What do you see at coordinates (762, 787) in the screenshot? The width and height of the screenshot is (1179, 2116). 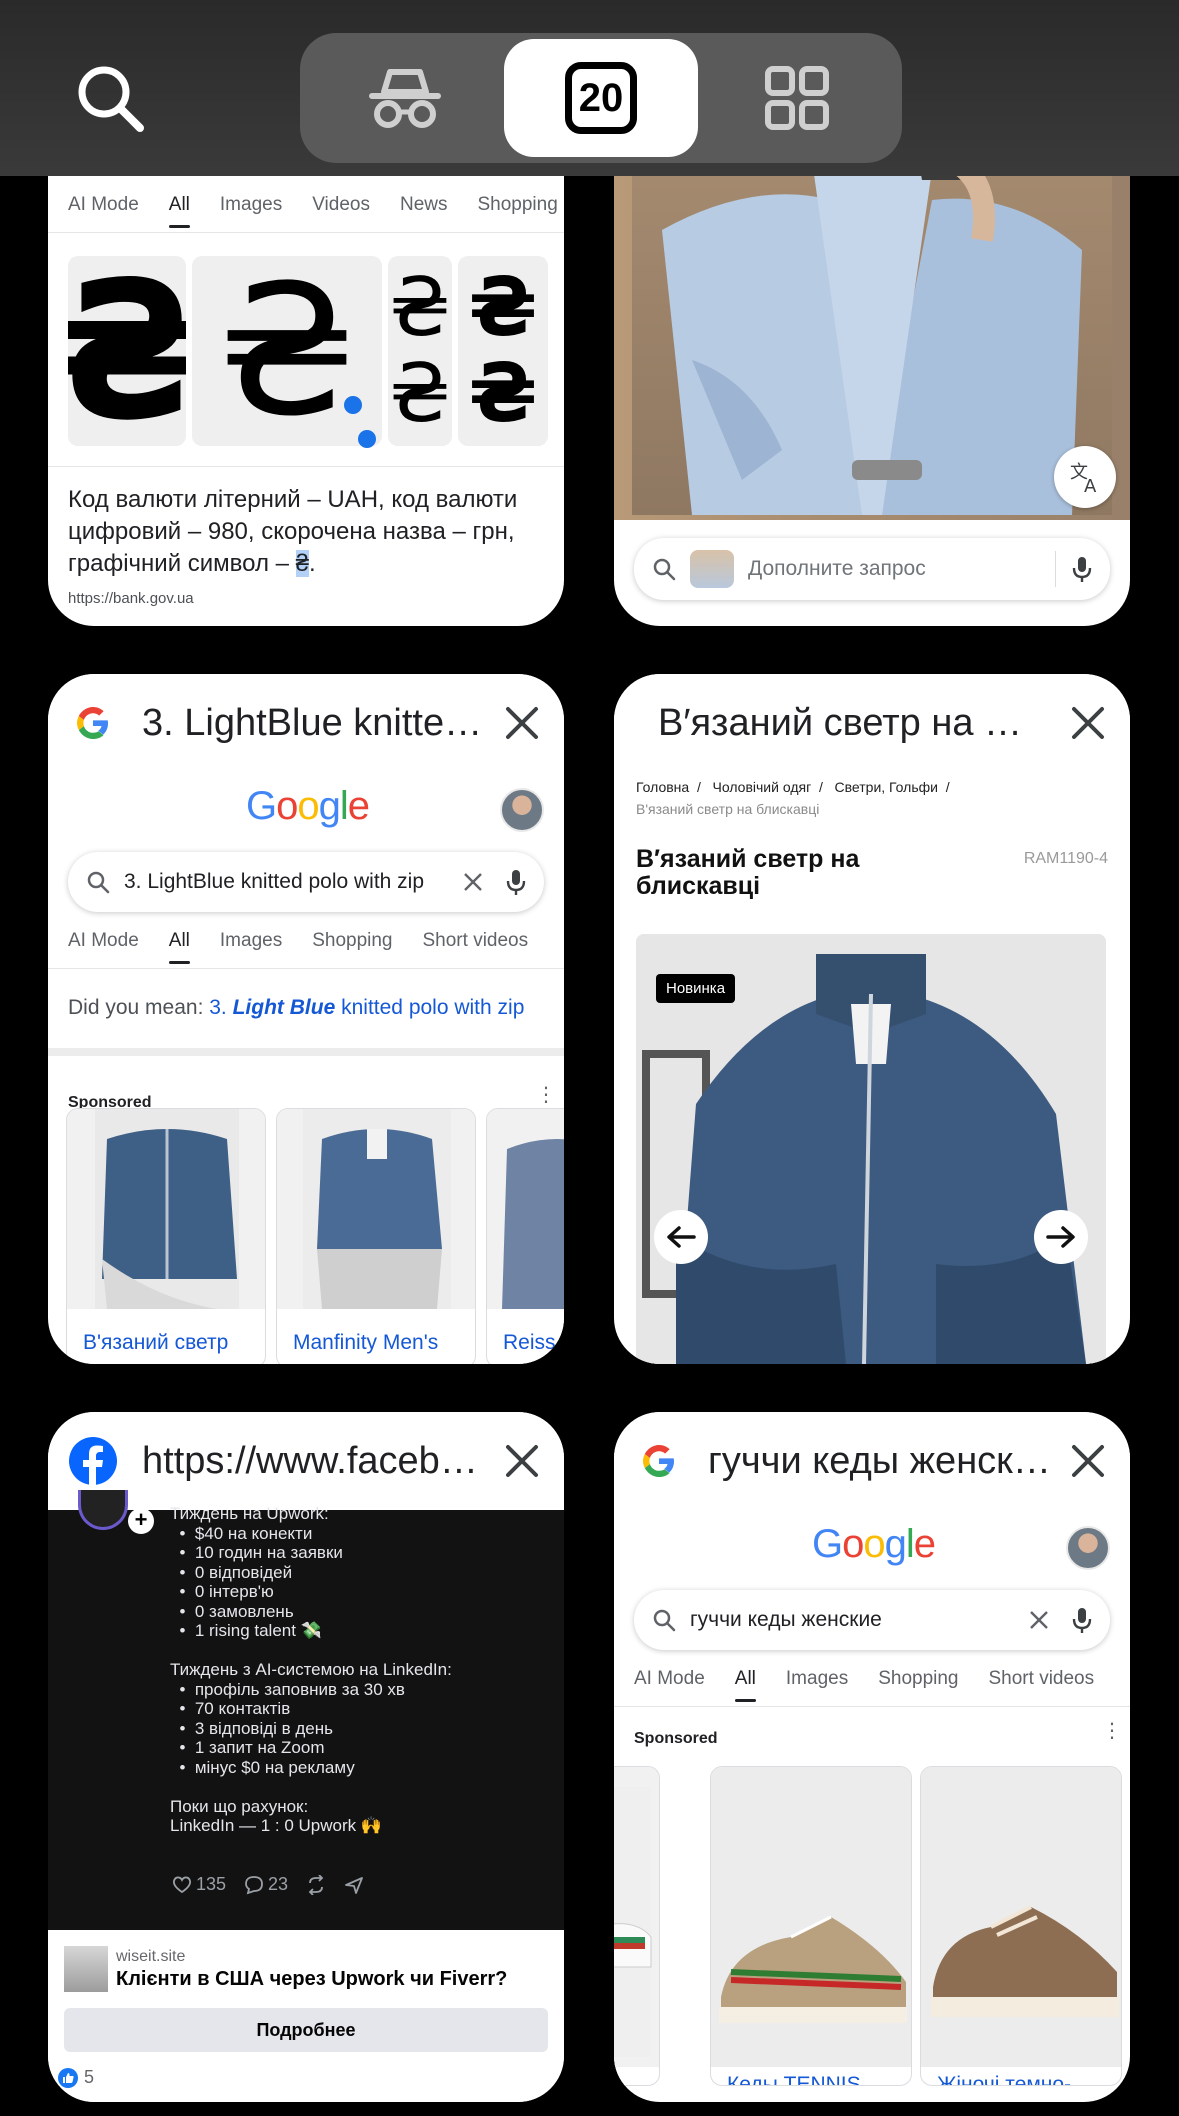 I see `breadcrumb-item: Чоловічий одяг` at bounding box center [762, 787].